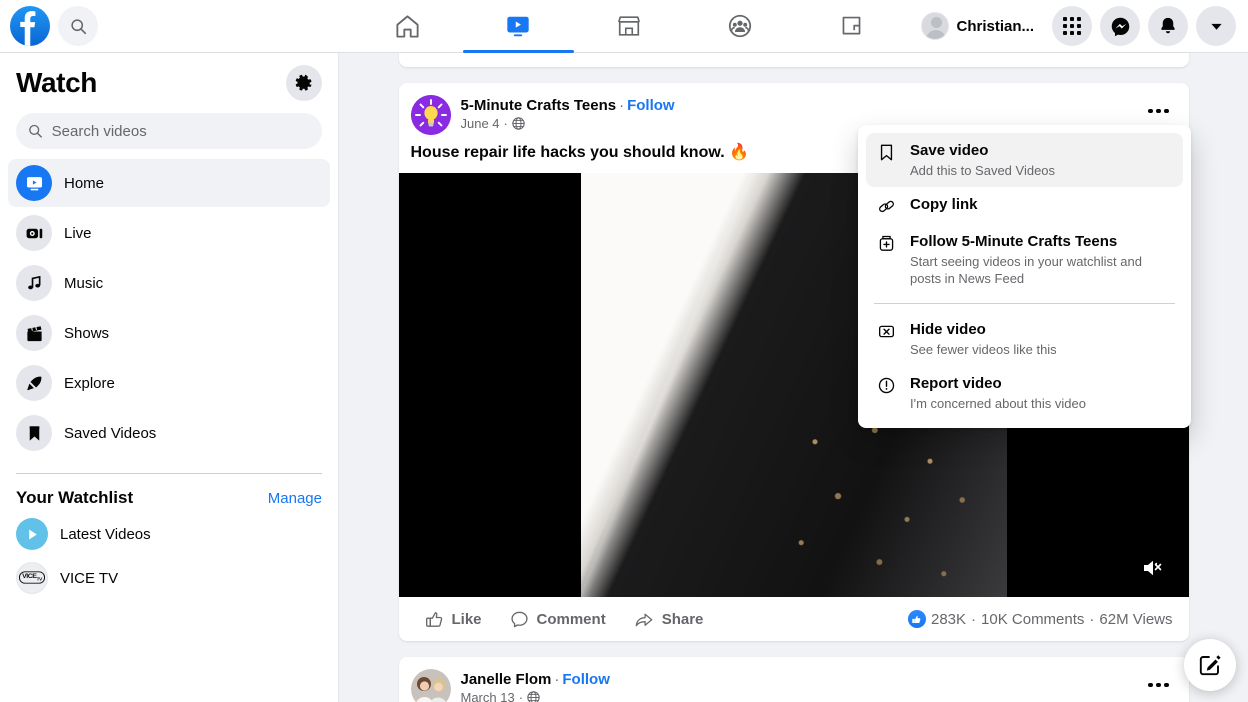 The image size is (1248, 702). I want to click on post-follow-link: Follow, so click(651, 105).